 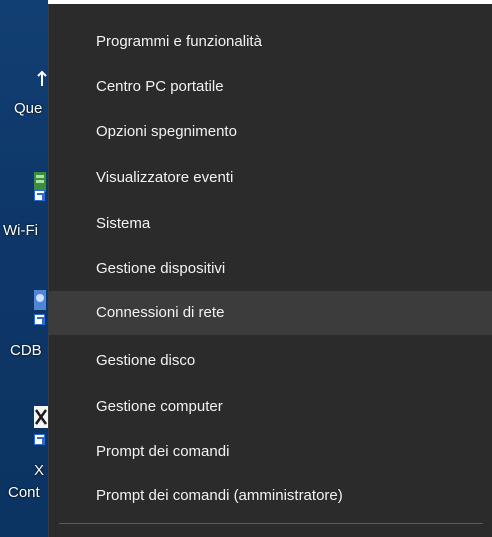 I want to click on menu-item-disk-management: Gestione disco, so click(x=270, y=361).